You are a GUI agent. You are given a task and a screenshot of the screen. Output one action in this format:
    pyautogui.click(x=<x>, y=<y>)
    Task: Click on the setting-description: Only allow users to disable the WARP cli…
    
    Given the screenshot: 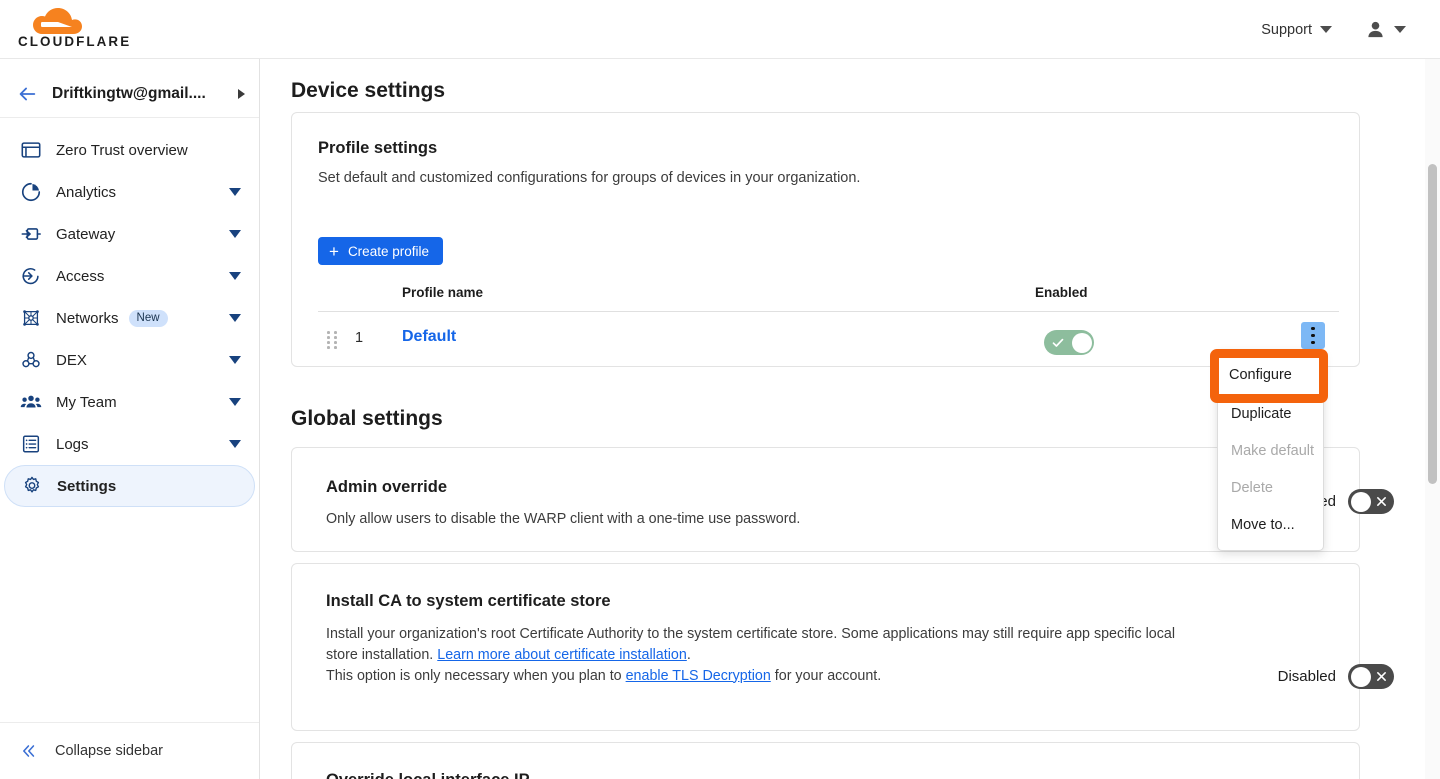 What is the action you would take?
    pyautogui.click(x=563, y=519)
    